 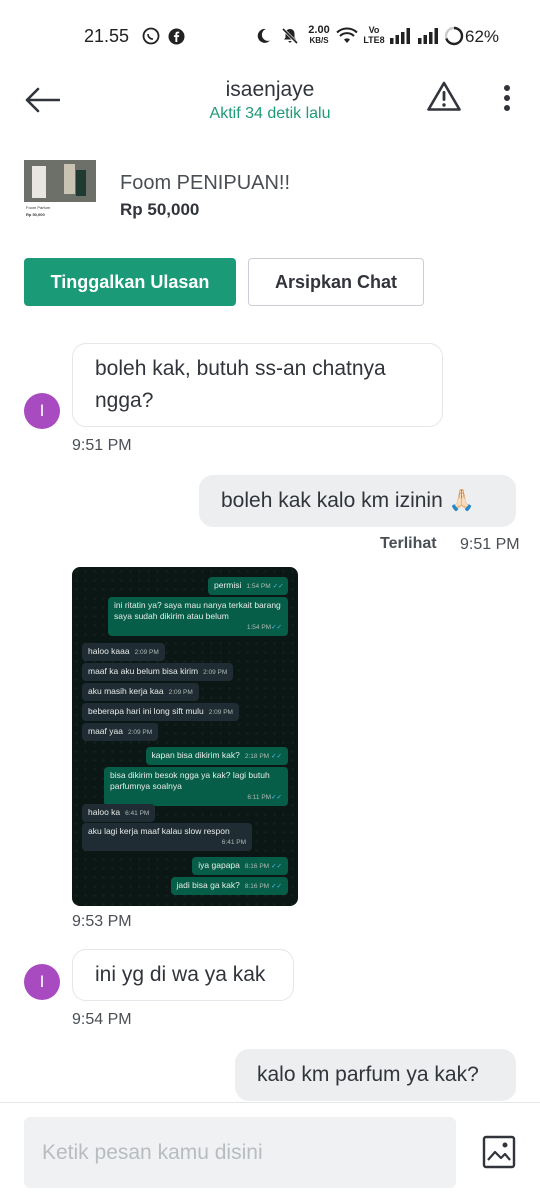 I want to click on net-speed: 2.00 KB/S, so click(x=319, y=35).